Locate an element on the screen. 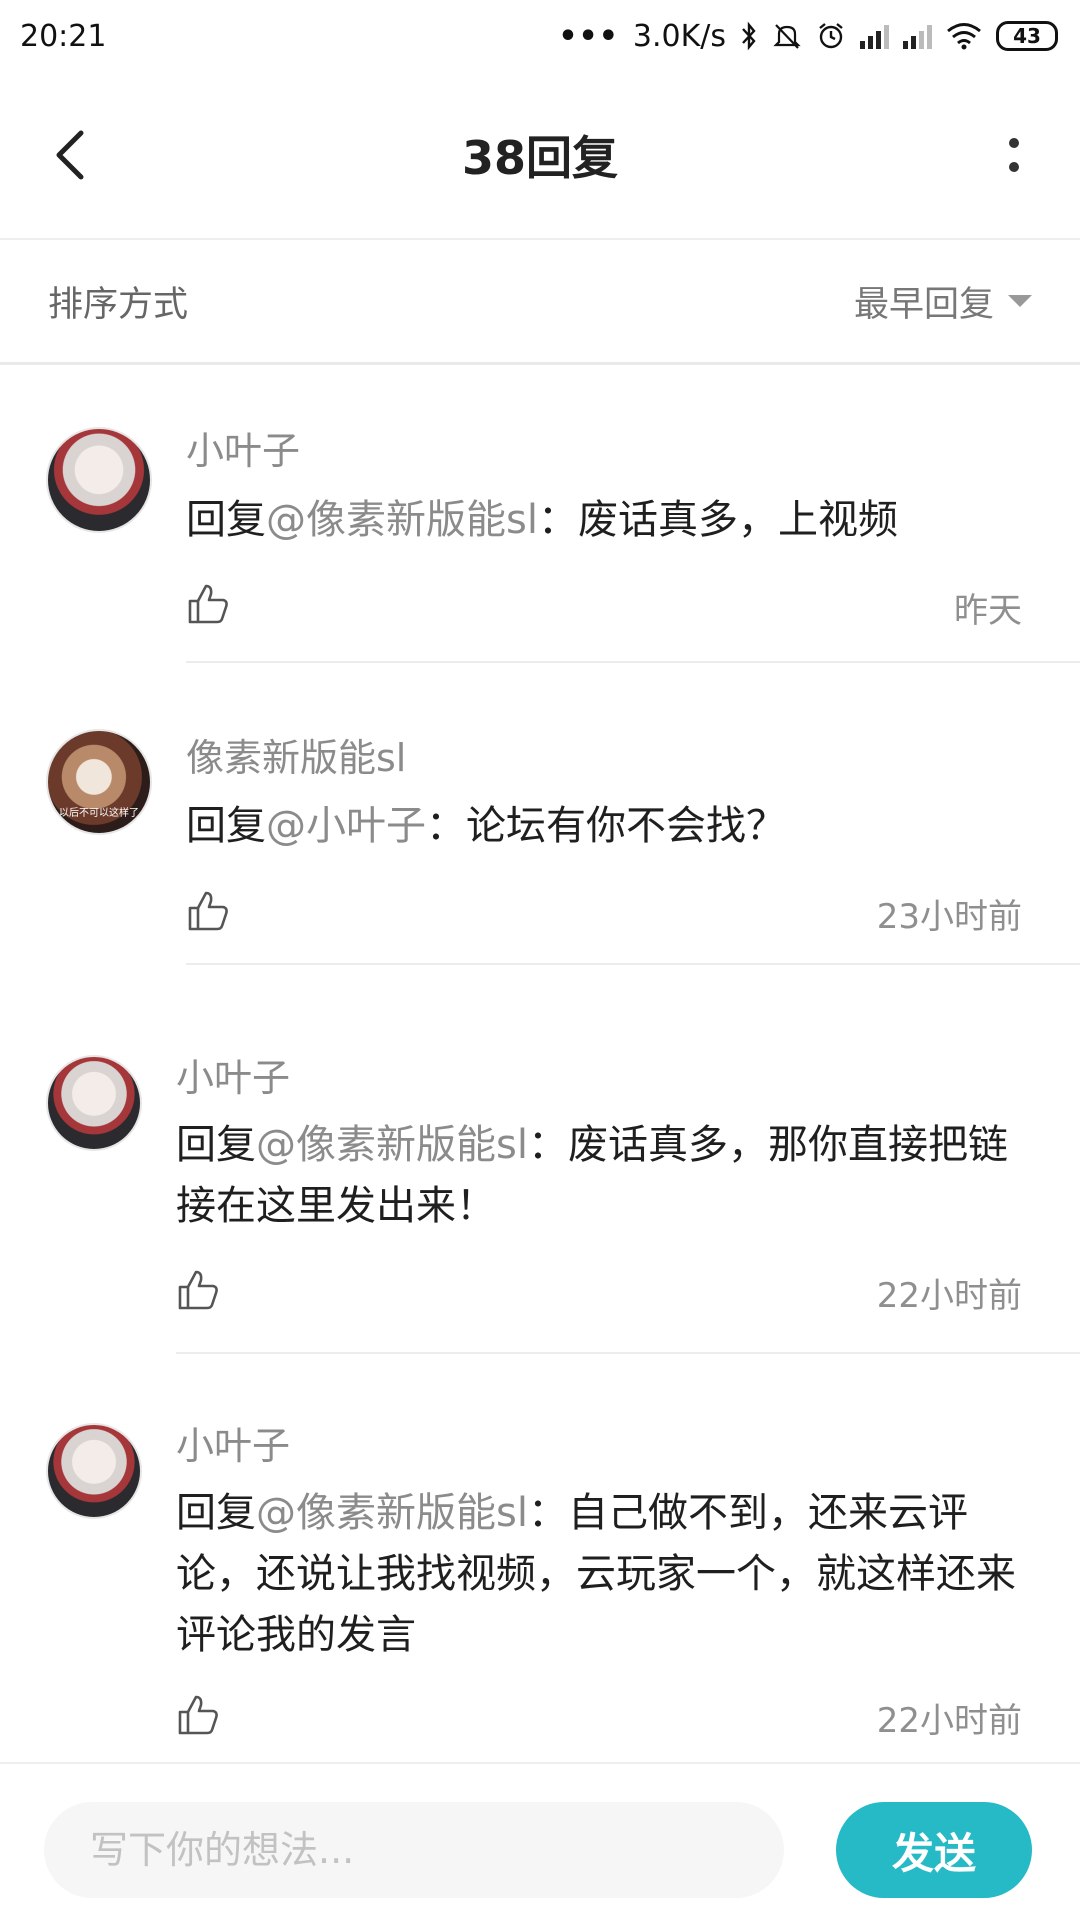 Image resolution: width=1080 pixels, height=1920 pixels. sort-dropdown: 最早回复 is located at coordinates (943, 301).